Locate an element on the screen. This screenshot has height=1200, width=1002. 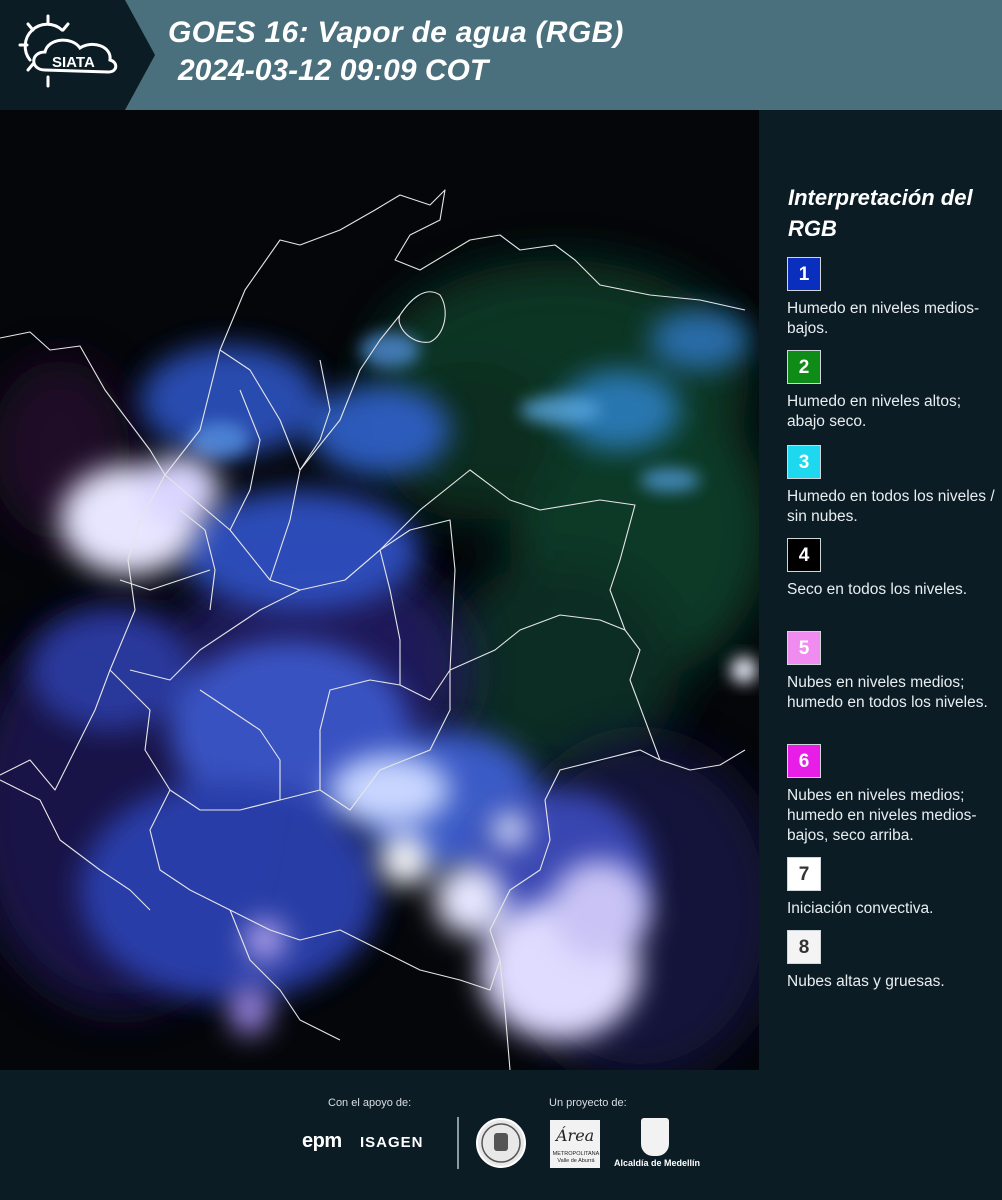
area-logo-word: Área is located at coordinates (575, 1135).